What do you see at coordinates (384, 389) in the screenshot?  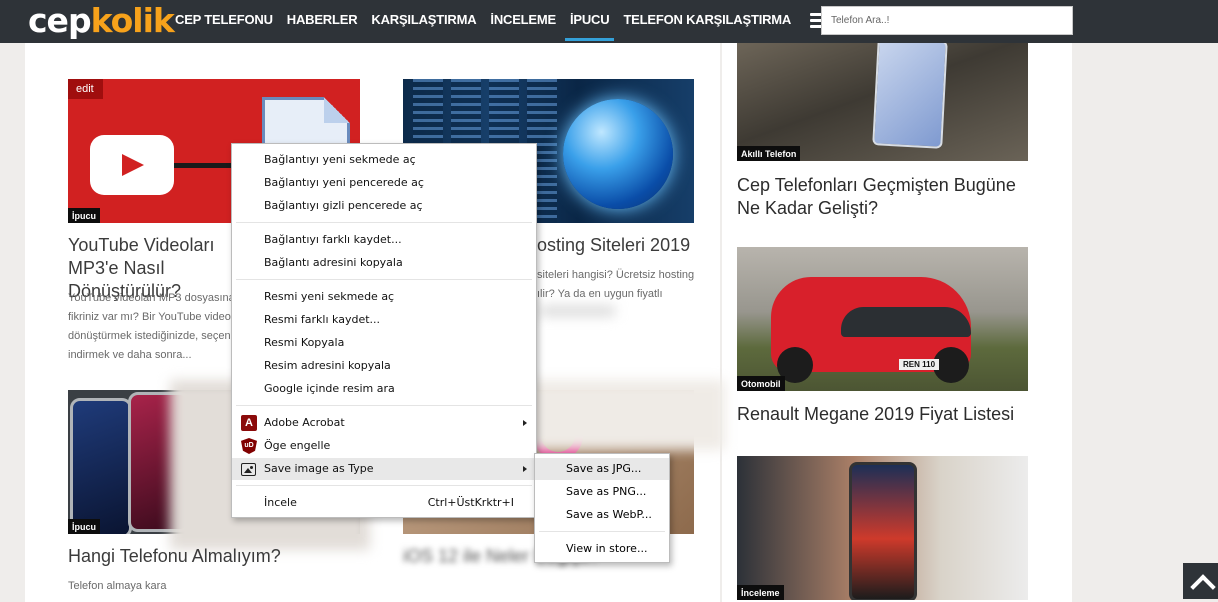 I see `menu-search-image-google: Google içinde resim ara` at bounding box center [384, 389].